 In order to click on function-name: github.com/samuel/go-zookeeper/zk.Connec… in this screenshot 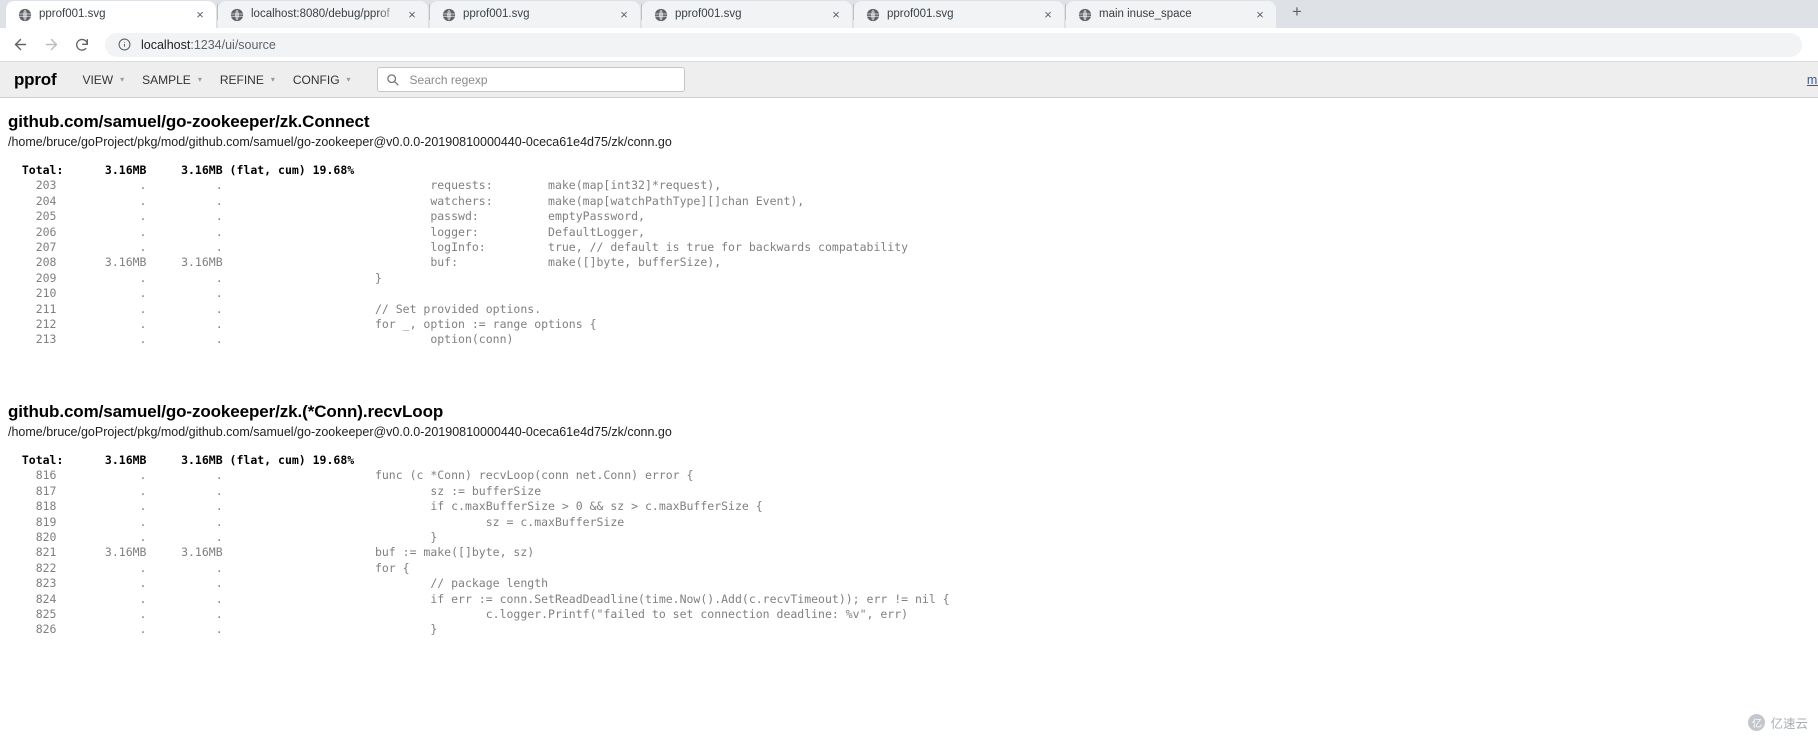, I will do `click(189, 121)`.